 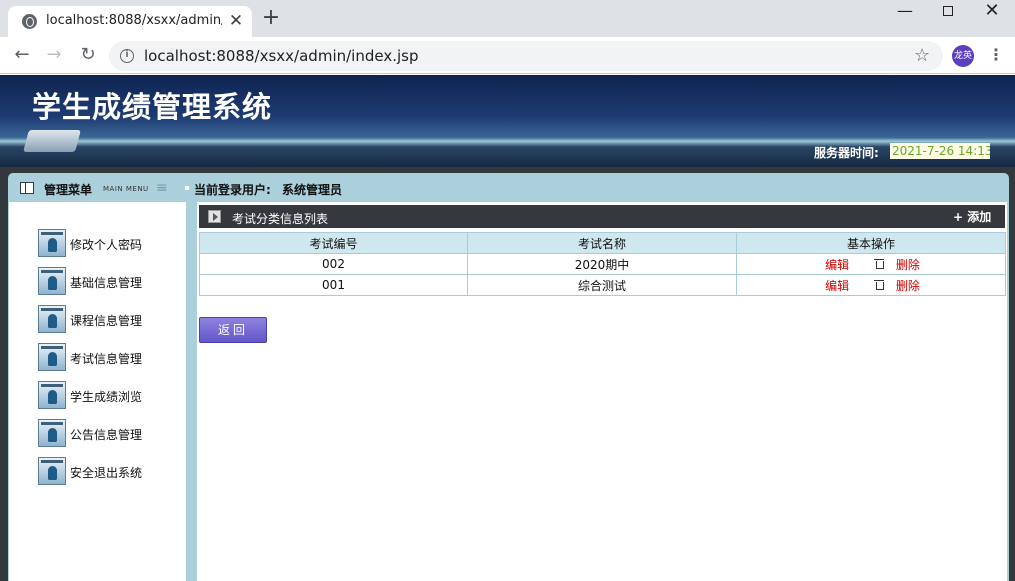 I want to click on profile-avatar: 龙英, so click(x=963, y=56).